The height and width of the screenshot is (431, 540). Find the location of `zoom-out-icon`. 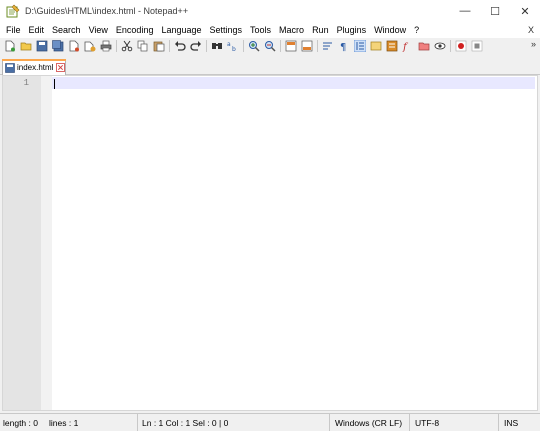

zoom-out-icon is located at coordinates (269, 46).